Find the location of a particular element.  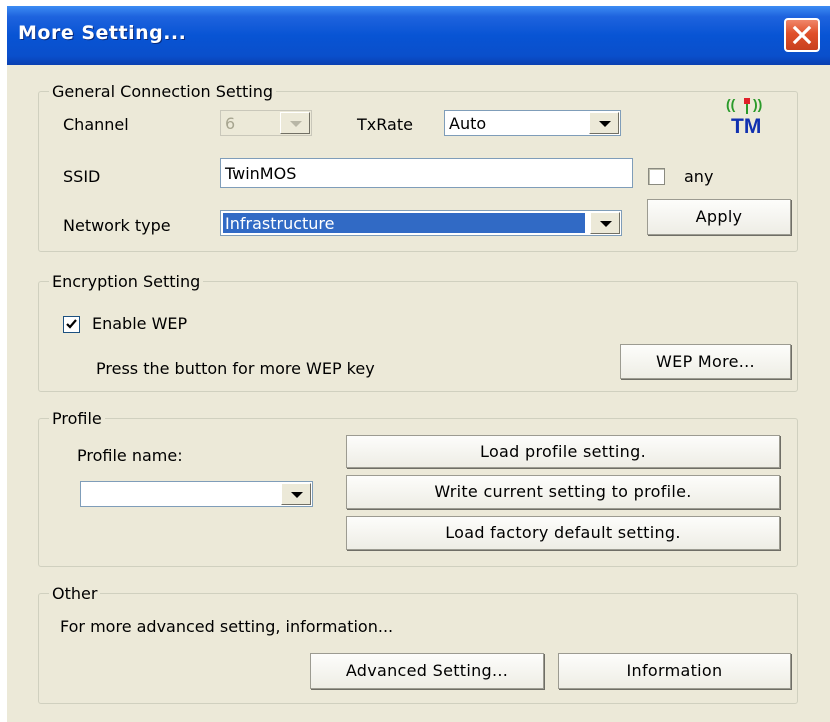

logo-text: TM is located at coordinates (746, 126).